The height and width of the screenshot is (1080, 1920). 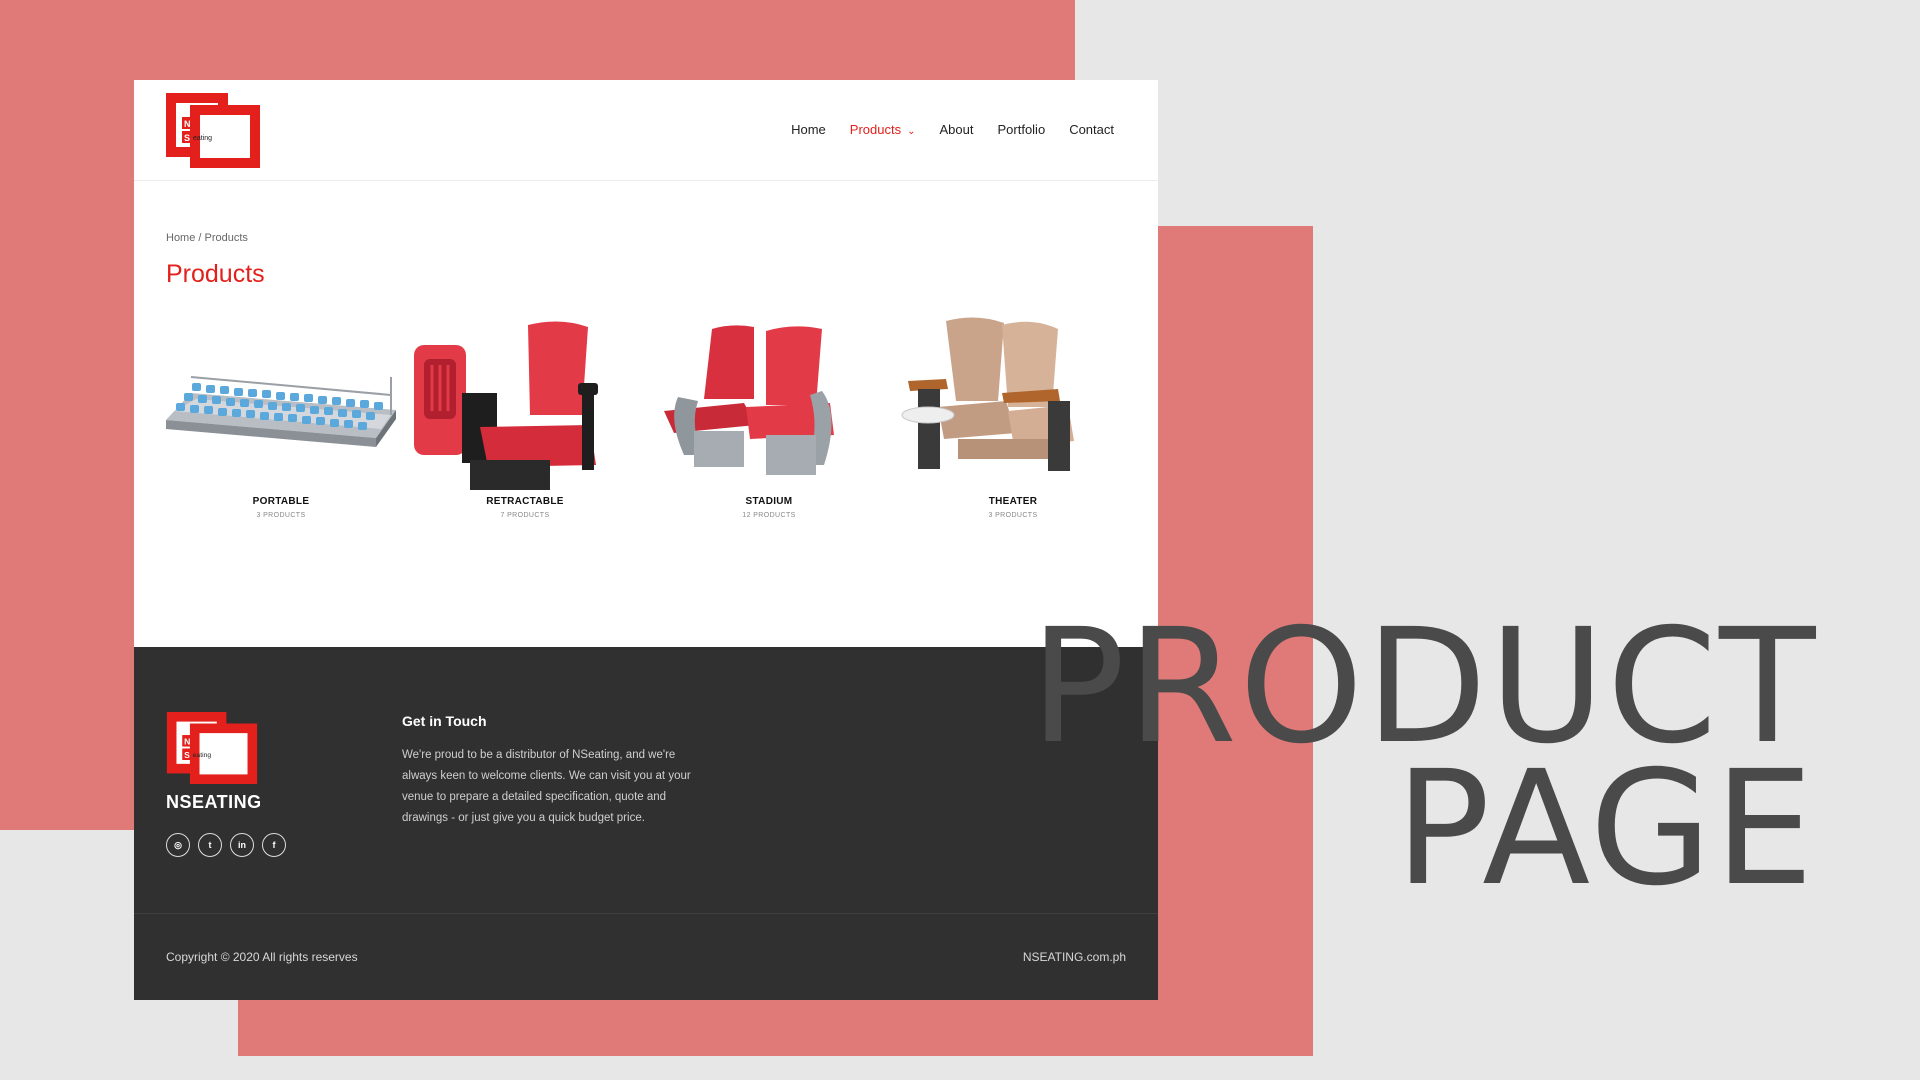 I want to click on nseating-logo: N S eating, so click(x=213, y=130).